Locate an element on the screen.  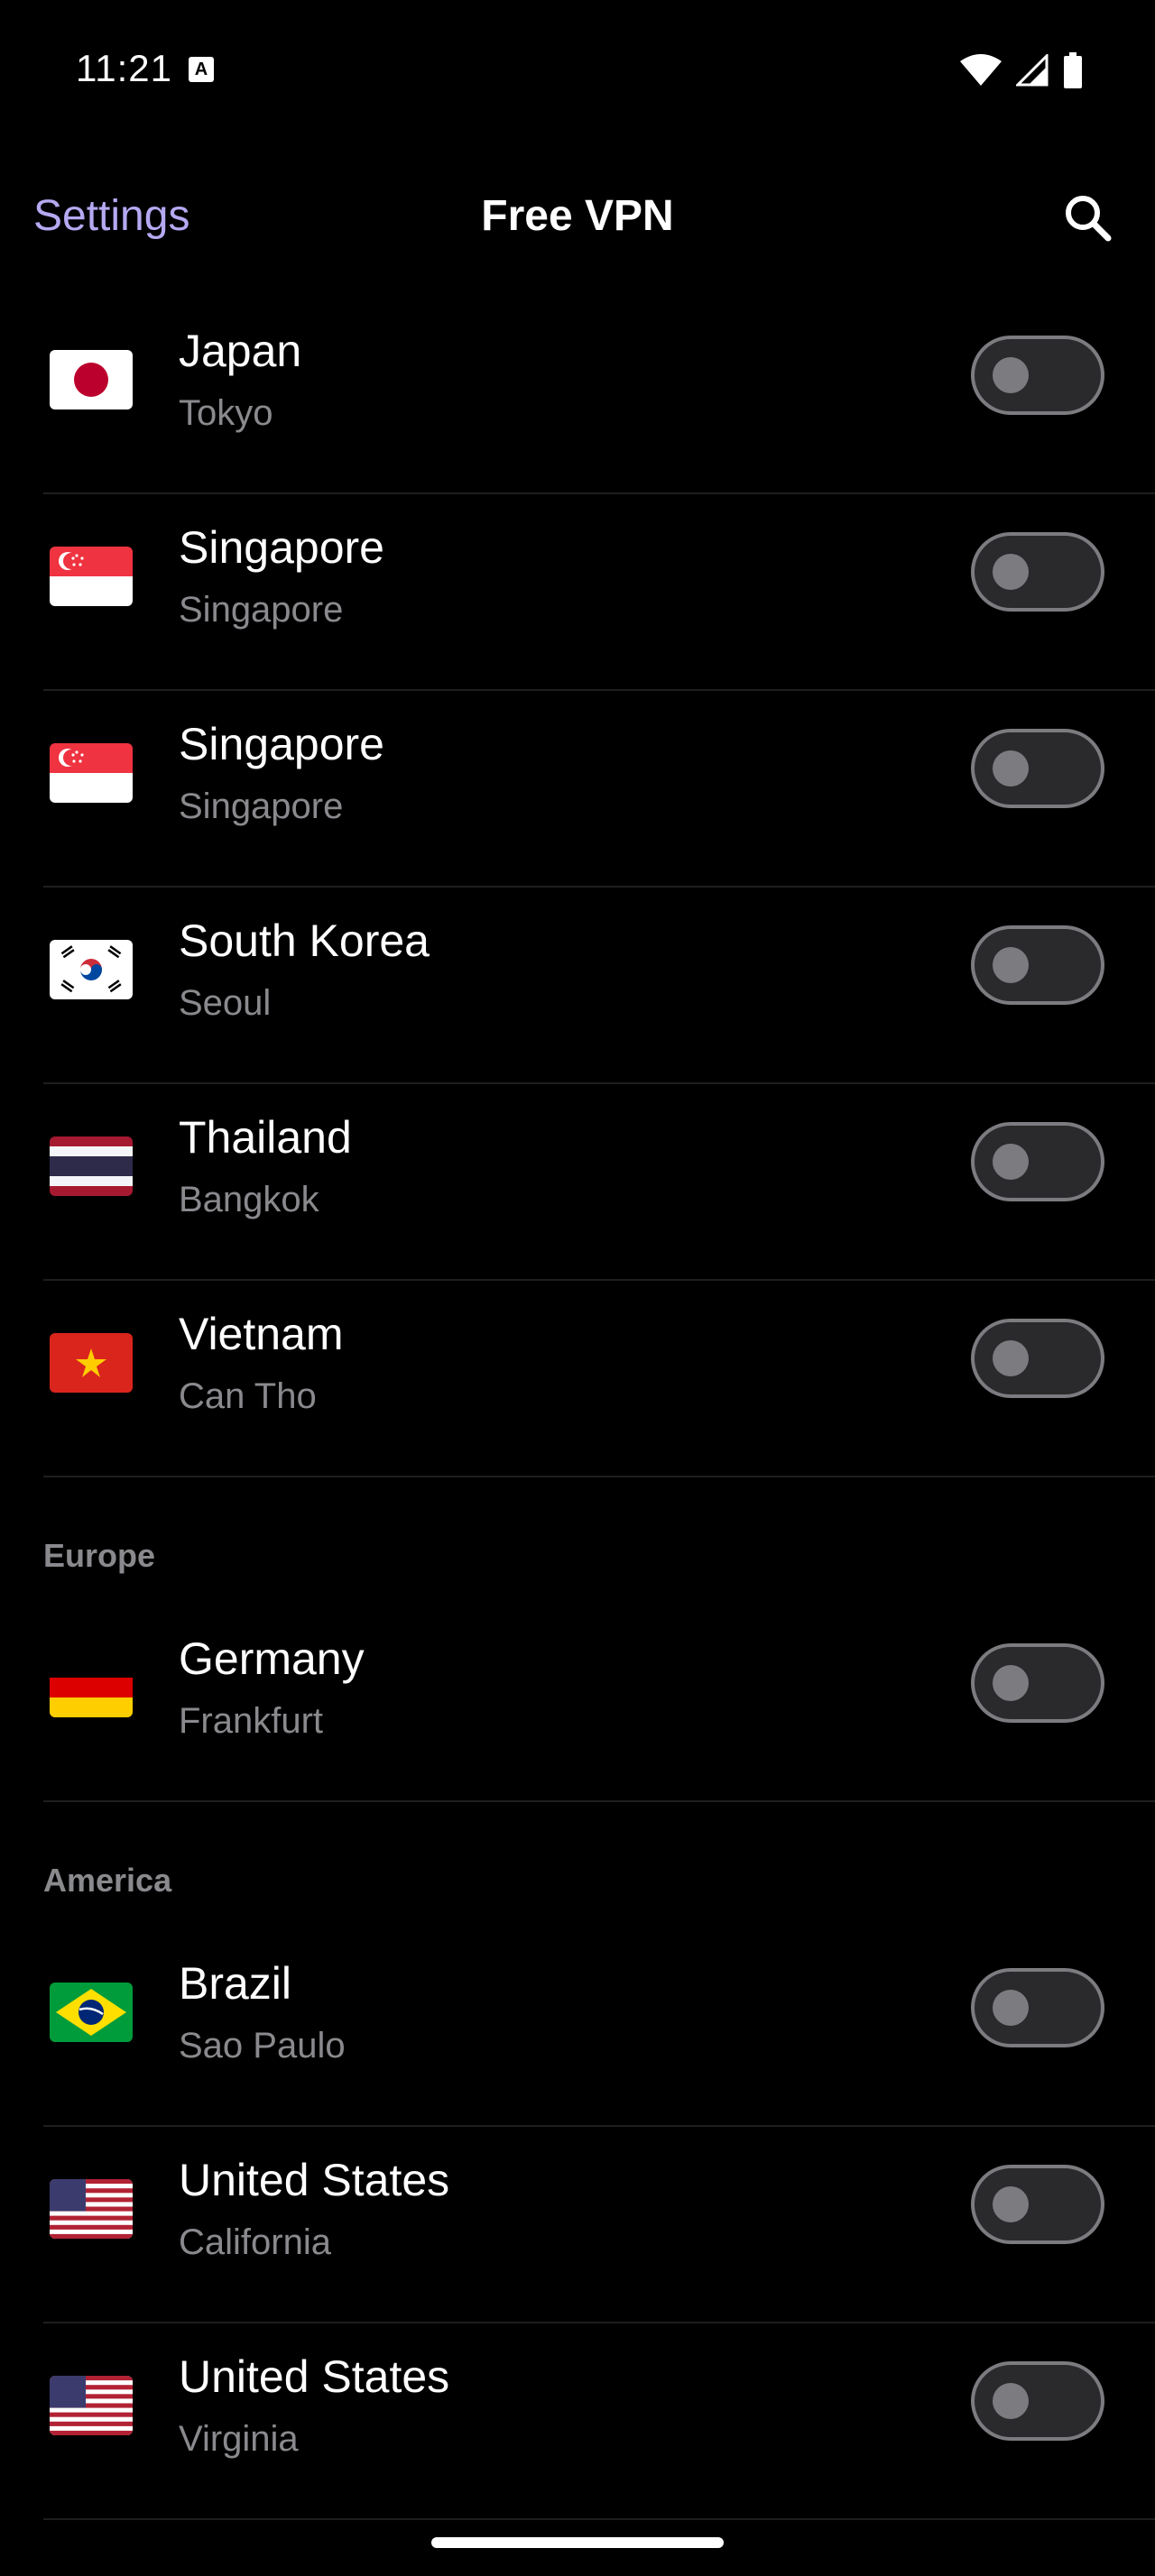
server-row: Japan Tokyo is located at coordinates (577, 396).